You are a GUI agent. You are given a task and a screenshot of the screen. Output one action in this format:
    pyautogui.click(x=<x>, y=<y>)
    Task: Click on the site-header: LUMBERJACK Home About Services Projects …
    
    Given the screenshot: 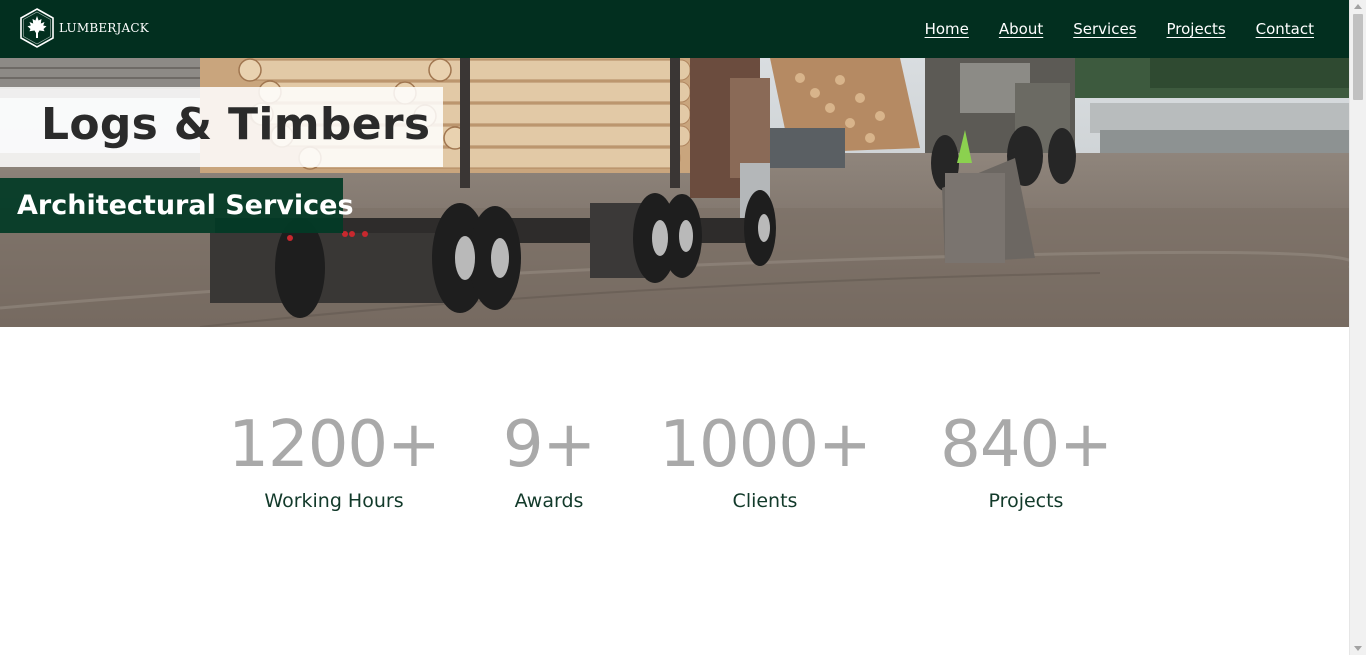 What is the action you would take?
    pyautogui.click(x=674, y=29)
    